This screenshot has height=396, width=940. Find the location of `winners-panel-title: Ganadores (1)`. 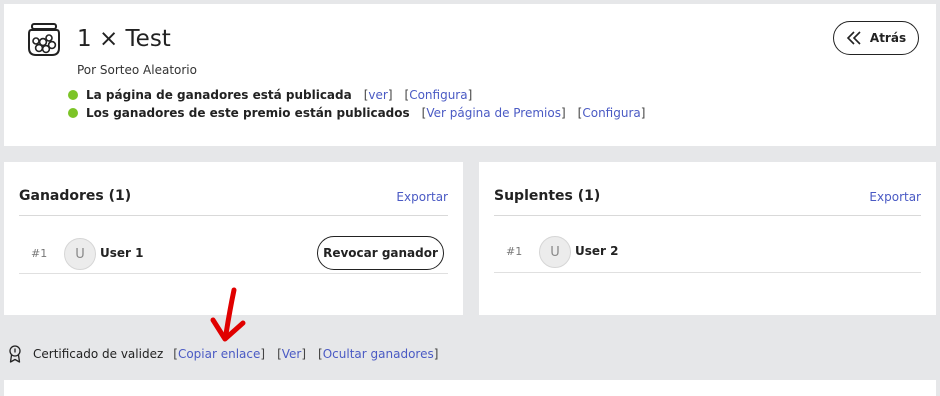

winners-panel-title: Ganadores (1) is located at coordinates (75, 196).